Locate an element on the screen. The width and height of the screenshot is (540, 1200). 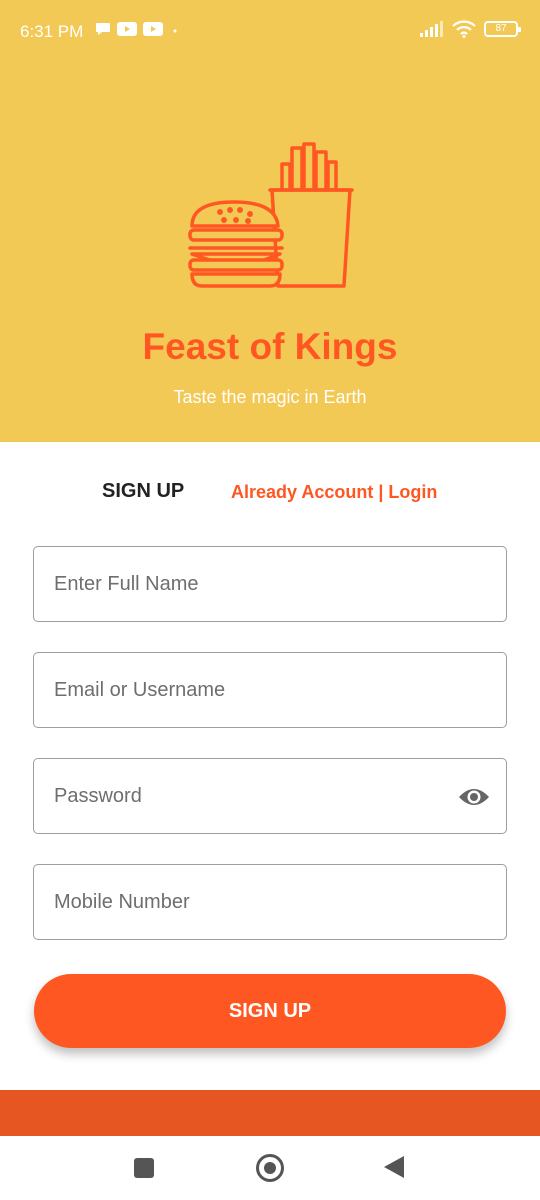
signal-icon is located at coordinates (431, 29).